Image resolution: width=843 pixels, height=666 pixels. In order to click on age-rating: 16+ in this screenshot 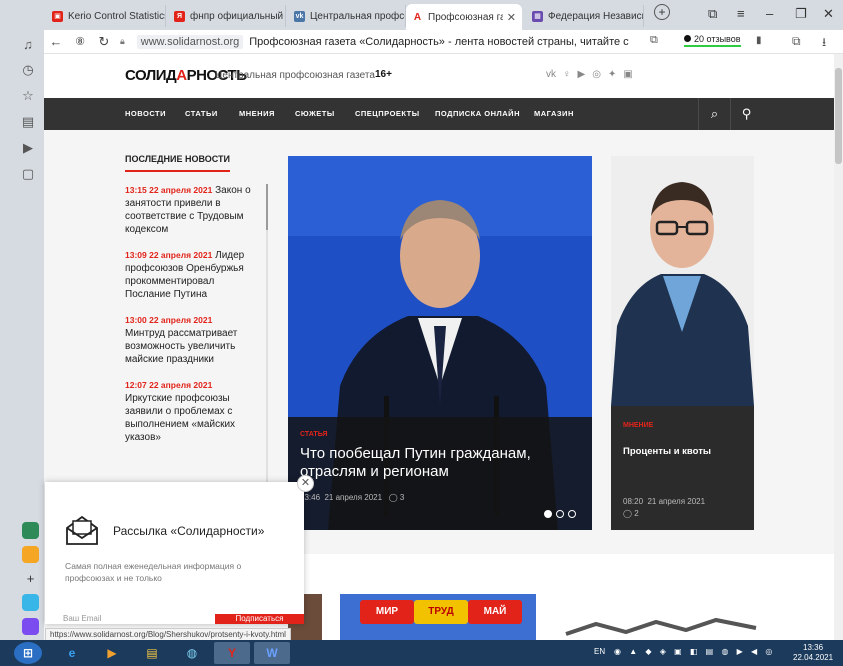, I will do `click(383, 74)`.